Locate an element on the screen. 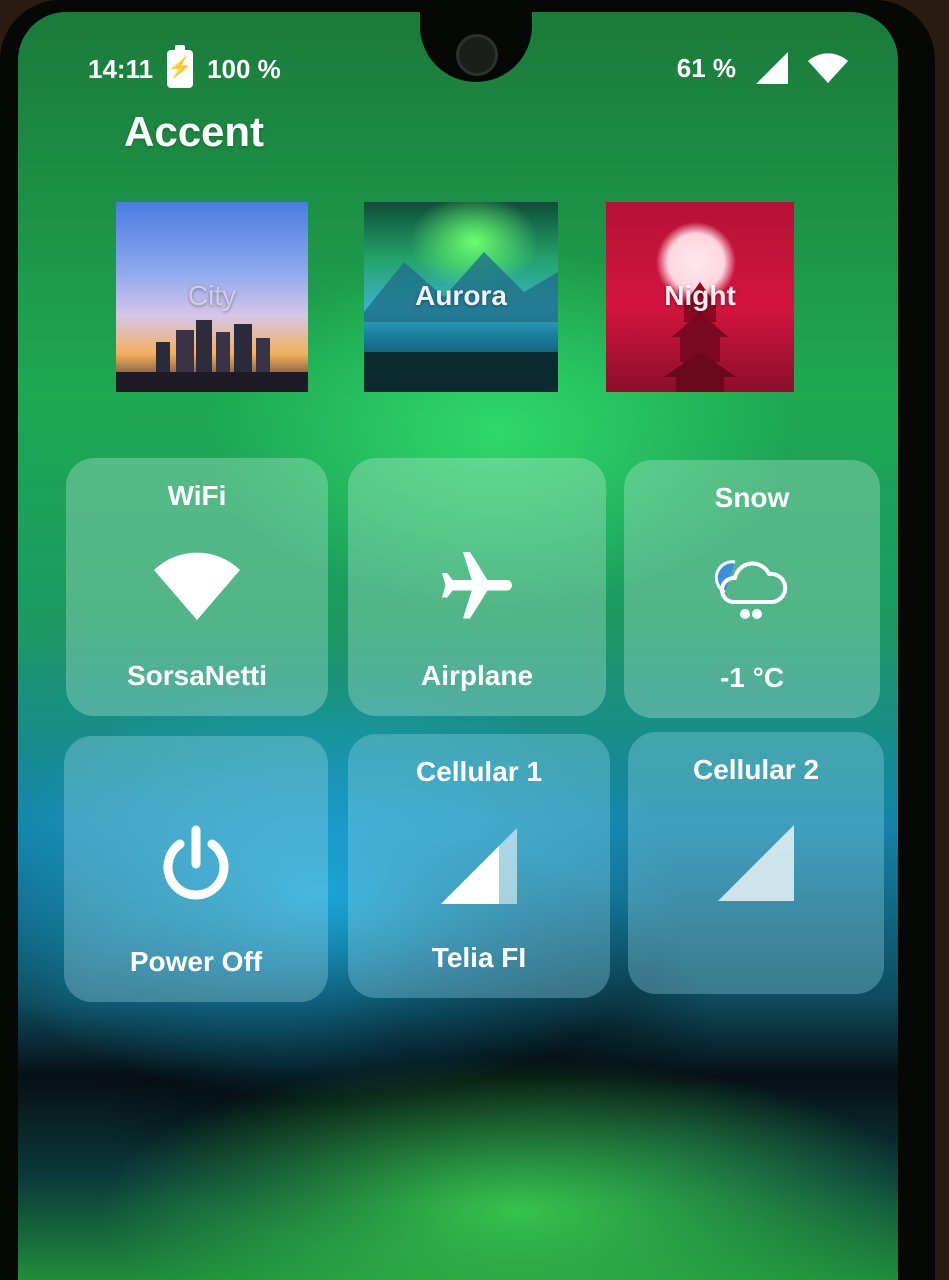 This screenshot has height=1280, width=949. power-off-label: Power Off is located at coordinates (196, 961).